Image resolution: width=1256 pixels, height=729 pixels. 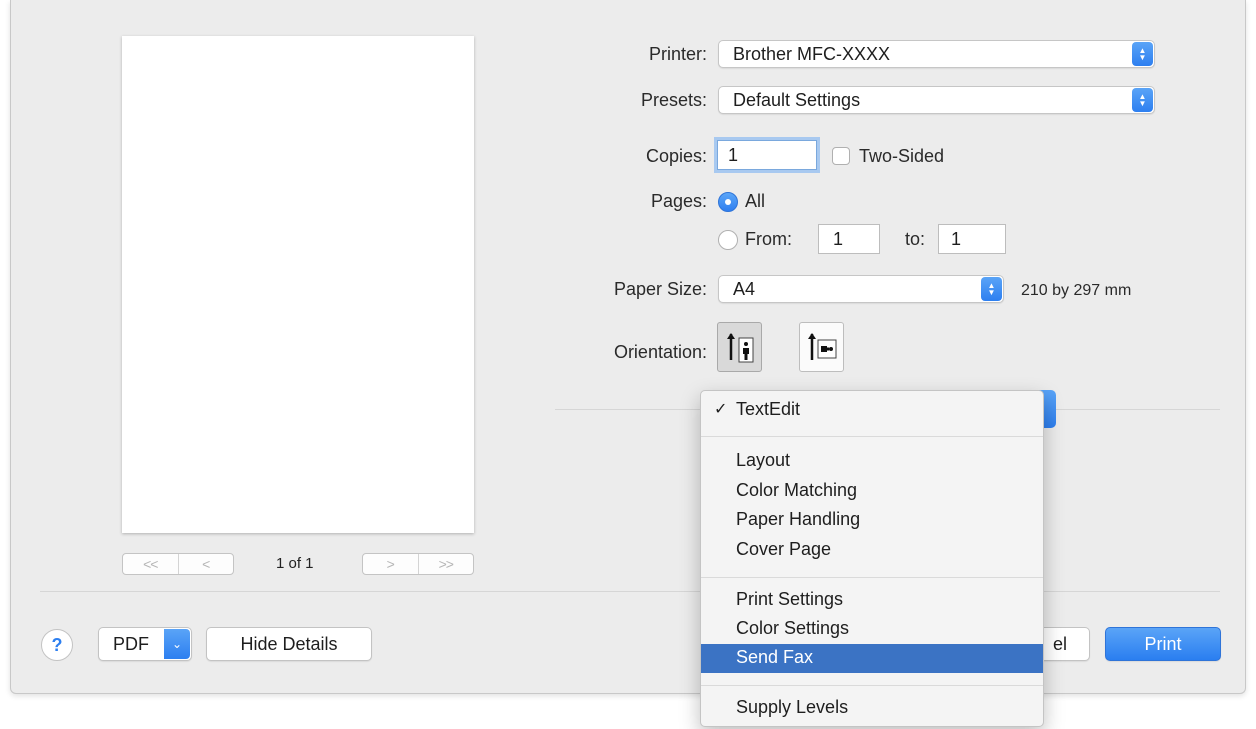 I want to click on last-page-button: >>, so click(x=445, y=564).